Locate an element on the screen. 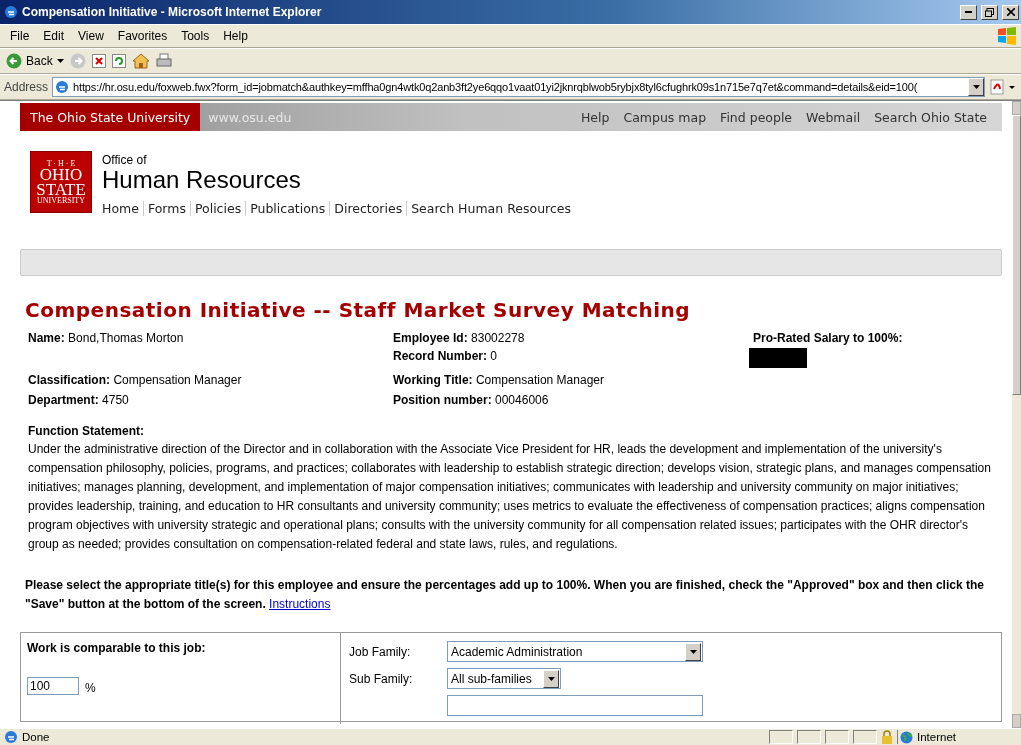 The height and width of the screenshot is (745, 1021). nav-link: Publications is located at coordinates (287, 208).